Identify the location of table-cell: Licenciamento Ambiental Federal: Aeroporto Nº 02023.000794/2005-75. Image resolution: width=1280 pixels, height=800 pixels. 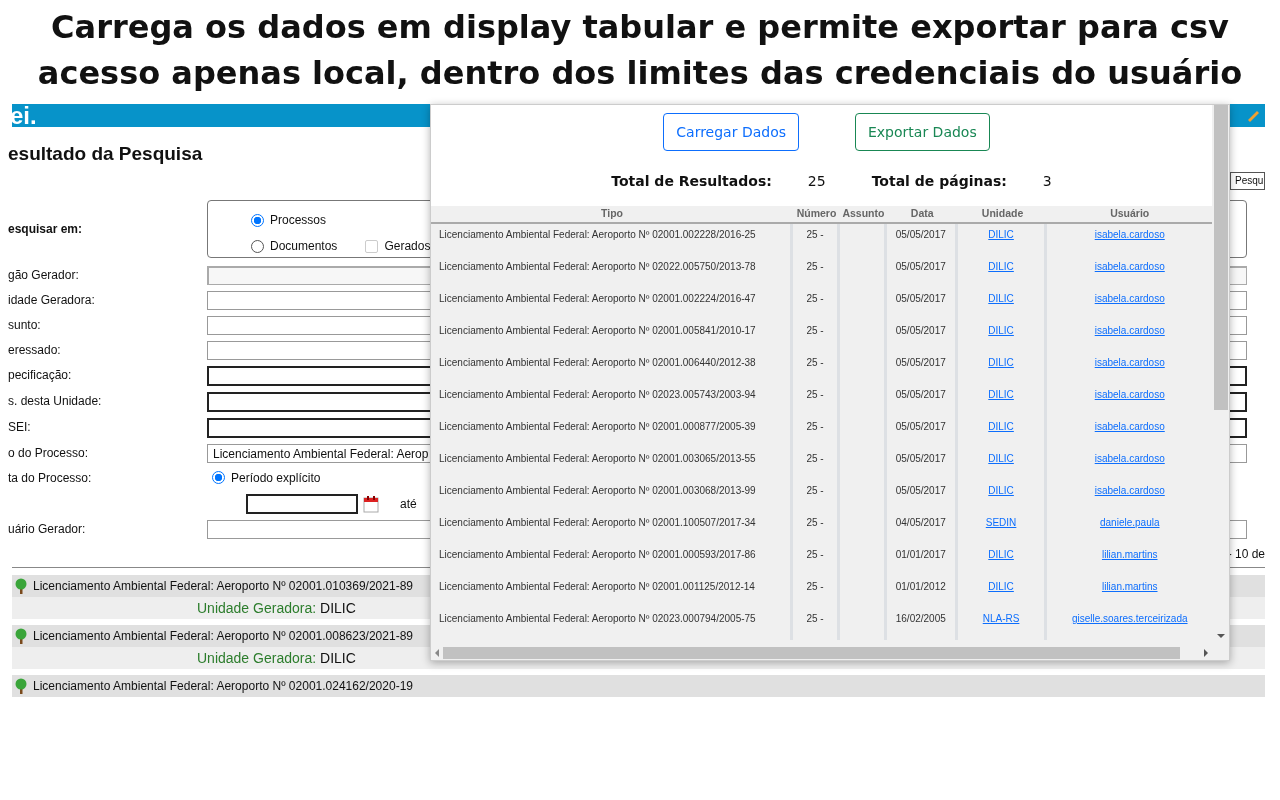
(612, 624).